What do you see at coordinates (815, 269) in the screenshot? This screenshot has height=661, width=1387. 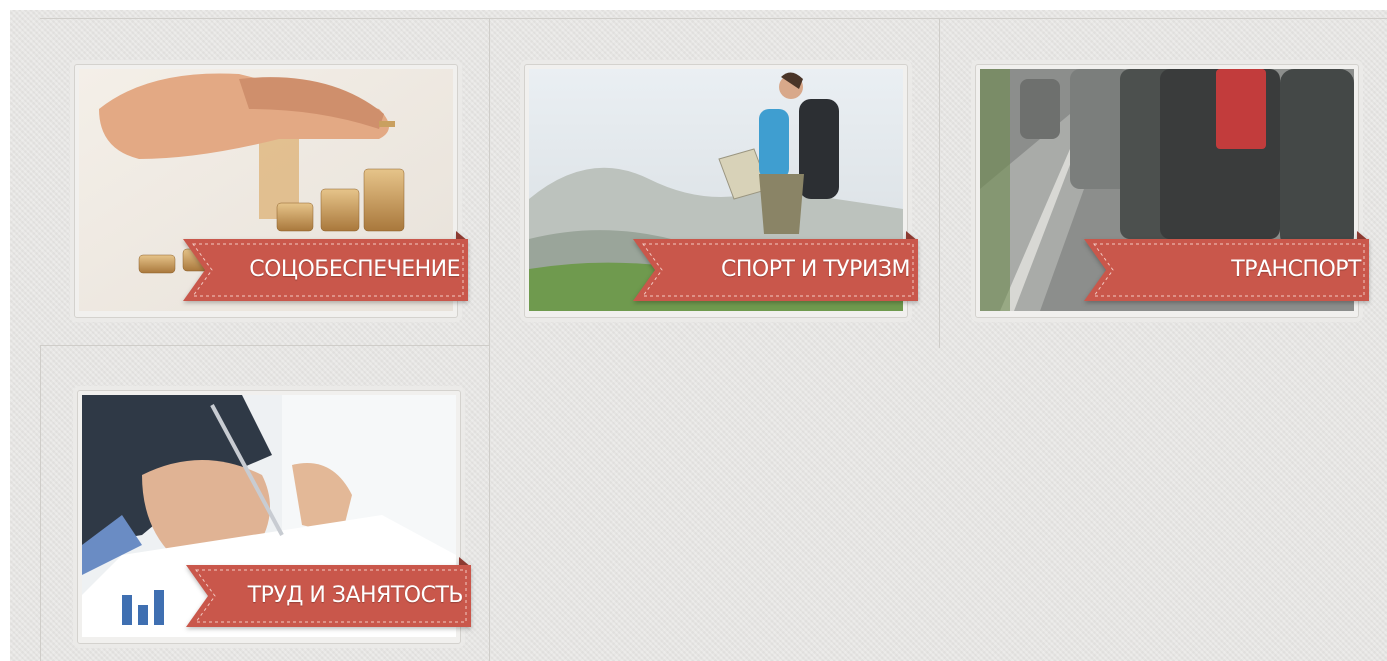 I see `category-label: СПОРТ И ТУРИЗМ` at bounding box center [815, 269].